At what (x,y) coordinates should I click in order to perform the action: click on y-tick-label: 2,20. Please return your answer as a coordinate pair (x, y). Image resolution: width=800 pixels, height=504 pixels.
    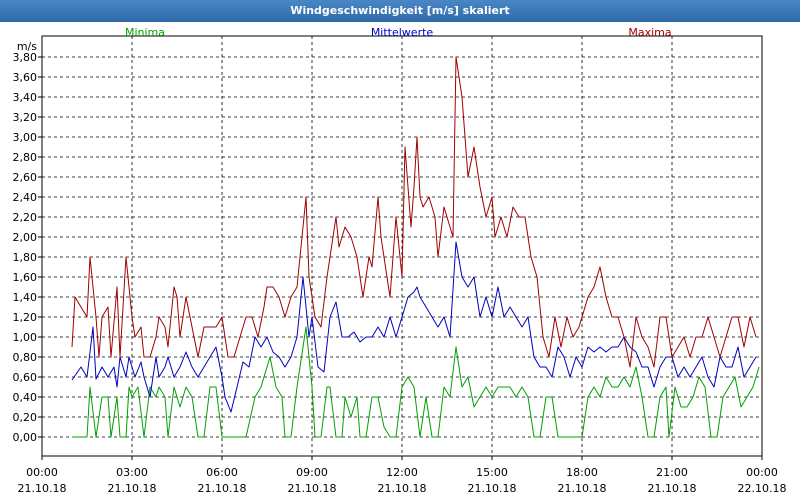
    Looking at the image, I should click on (25, 217).